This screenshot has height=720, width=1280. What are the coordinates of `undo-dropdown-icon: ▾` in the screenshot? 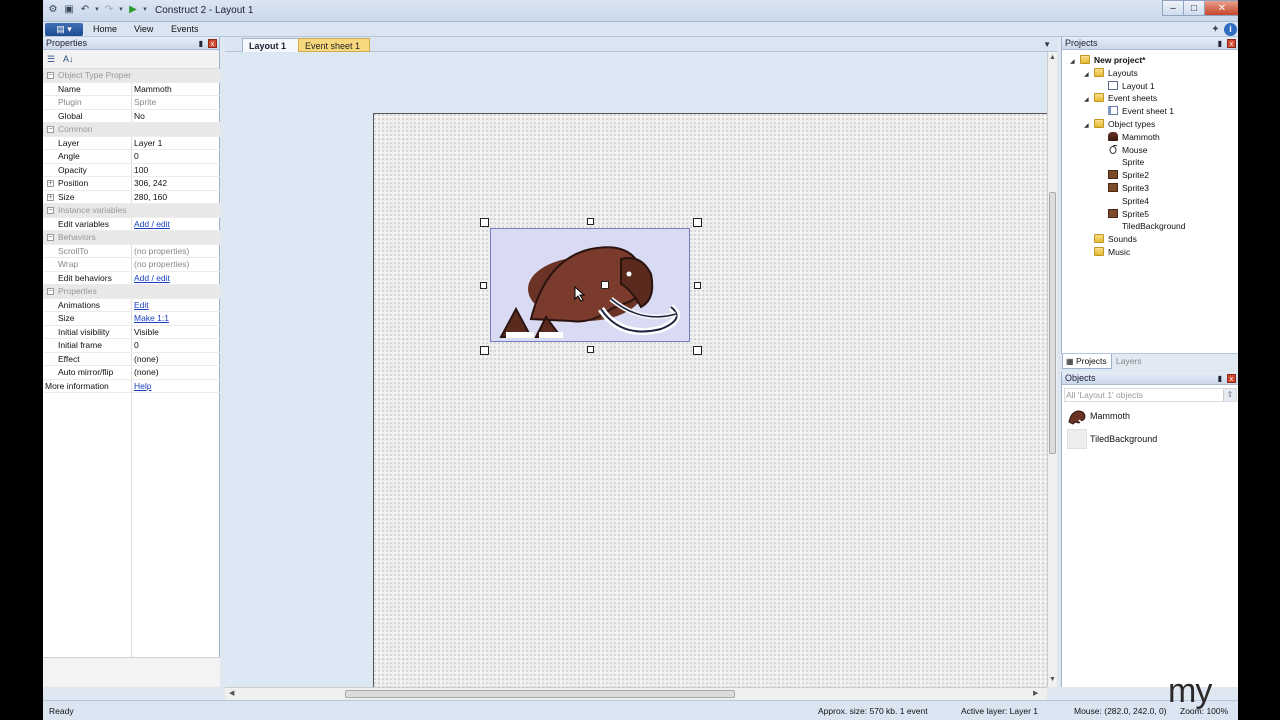 It's located at (97, 10).